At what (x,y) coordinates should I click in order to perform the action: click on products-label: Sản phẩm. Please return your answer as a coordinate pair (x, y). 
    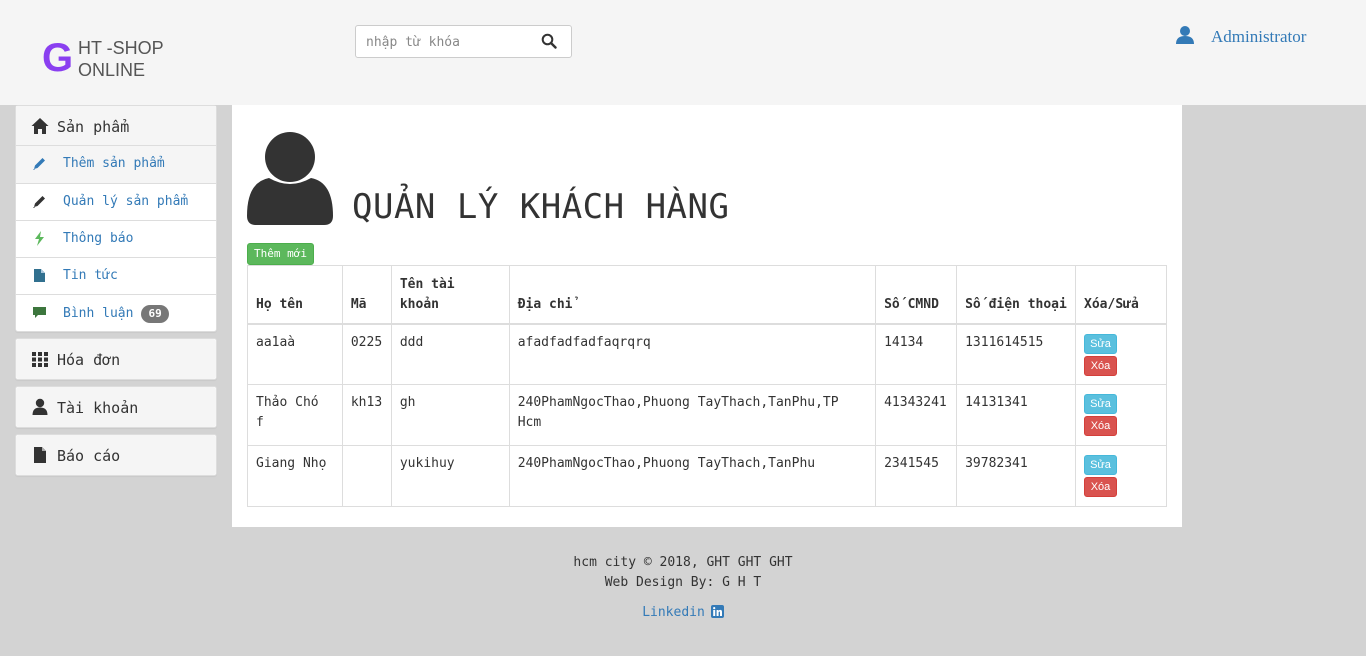
    Looking at the image, I should click on (93, 127).